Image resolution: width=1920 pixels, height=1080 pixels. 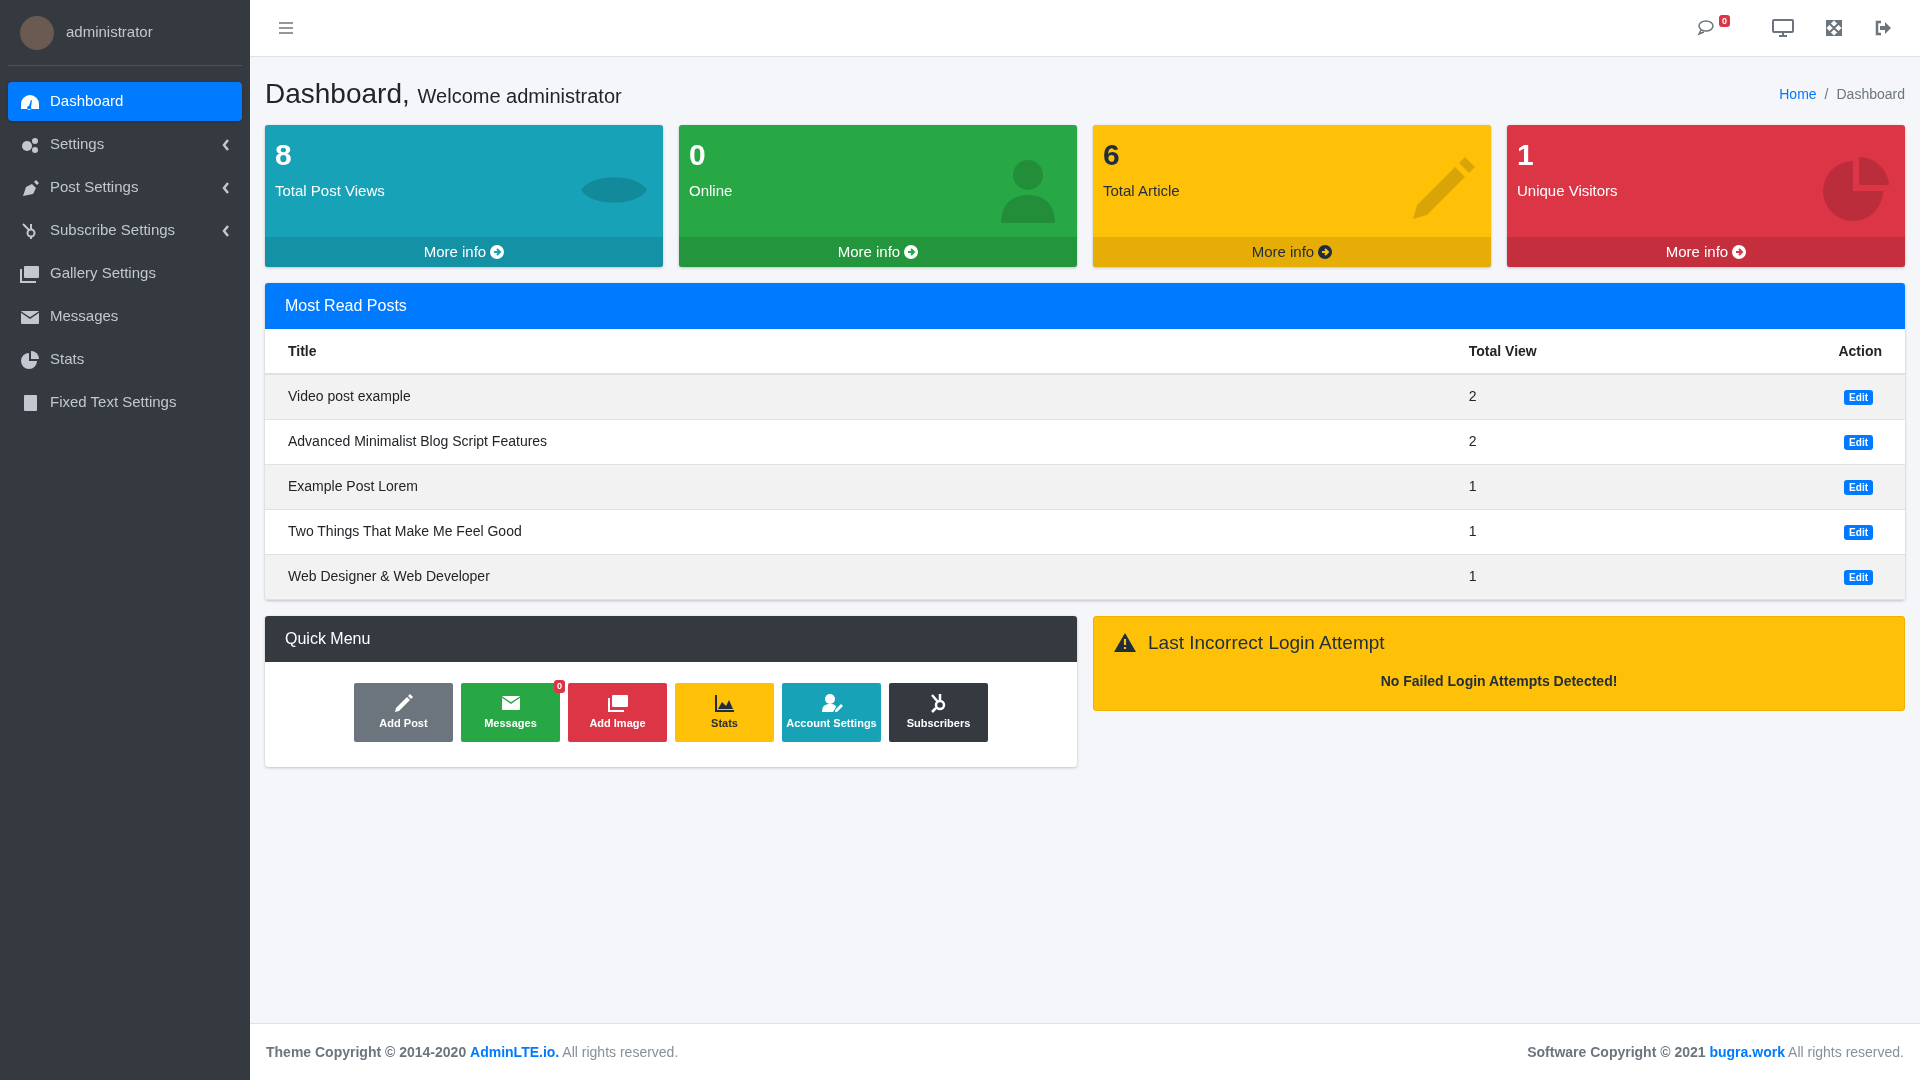 I want to click on post-title-cell: Example Post Lorem, so click(x=855, y=486).